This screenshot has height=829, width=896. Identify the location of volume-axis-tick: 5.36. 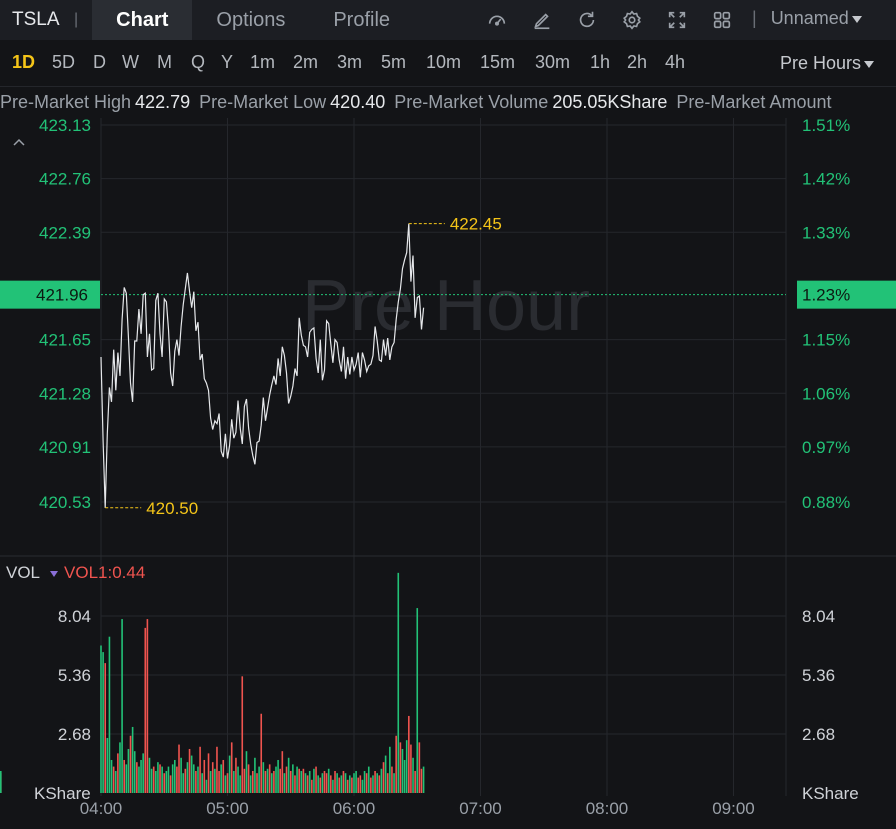
(74, 675).